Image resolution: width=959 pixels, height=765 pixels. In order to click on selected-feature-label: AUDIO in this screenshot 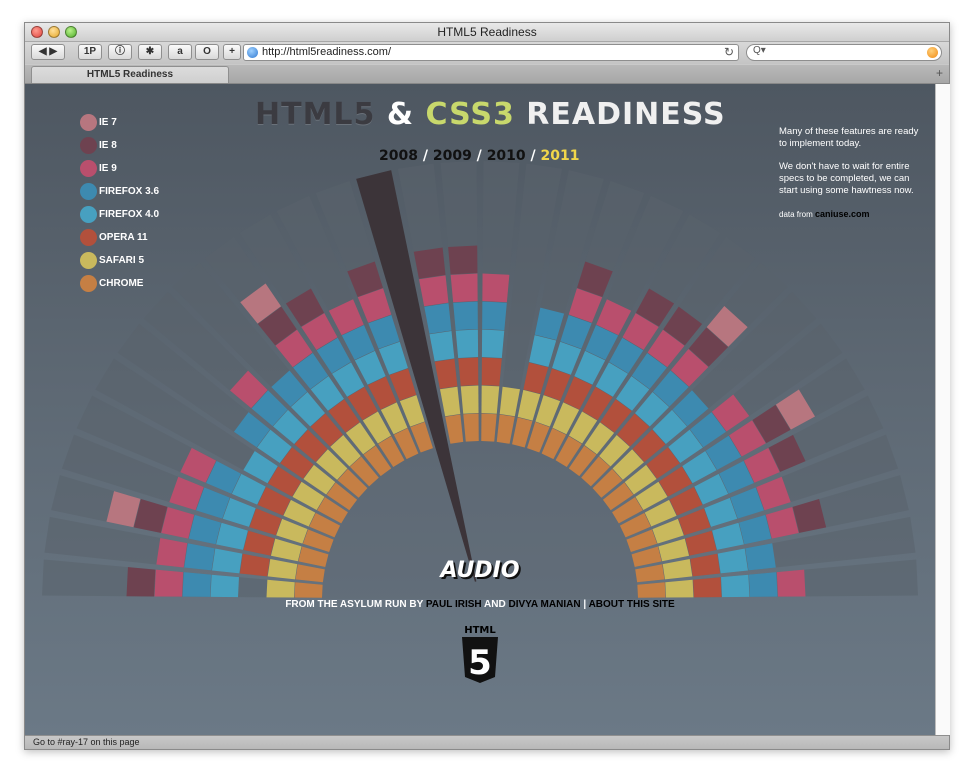, I will do `click(480, 570)`.